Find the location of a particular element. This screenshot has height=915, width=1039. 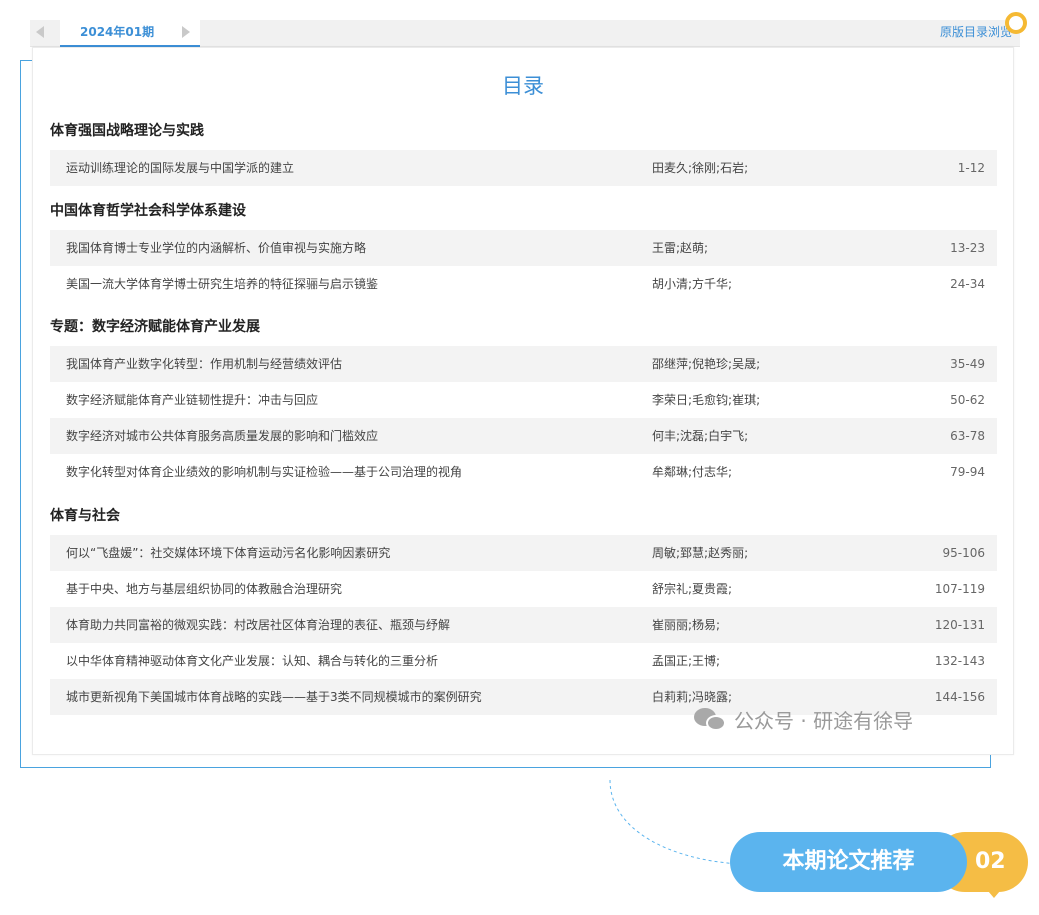

article-pages: 50-62 is located at coordinates (967, 400).